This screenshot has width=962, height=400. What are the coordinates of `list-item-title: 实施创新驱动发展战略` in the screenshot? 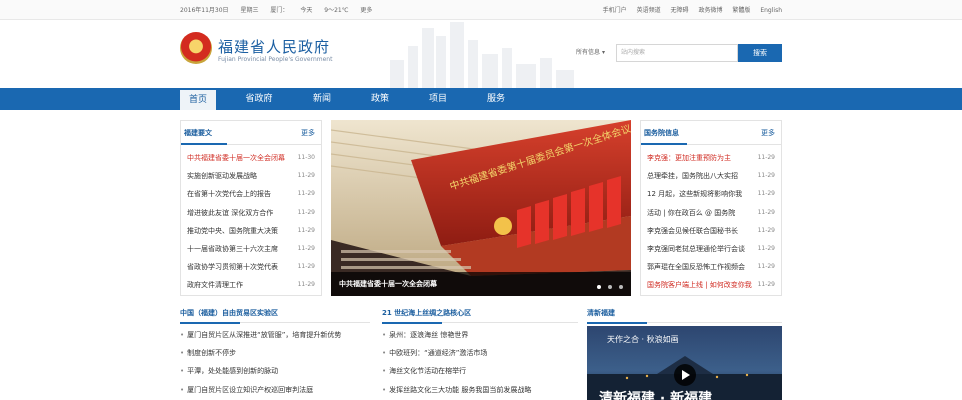 It's located at (241, 176).